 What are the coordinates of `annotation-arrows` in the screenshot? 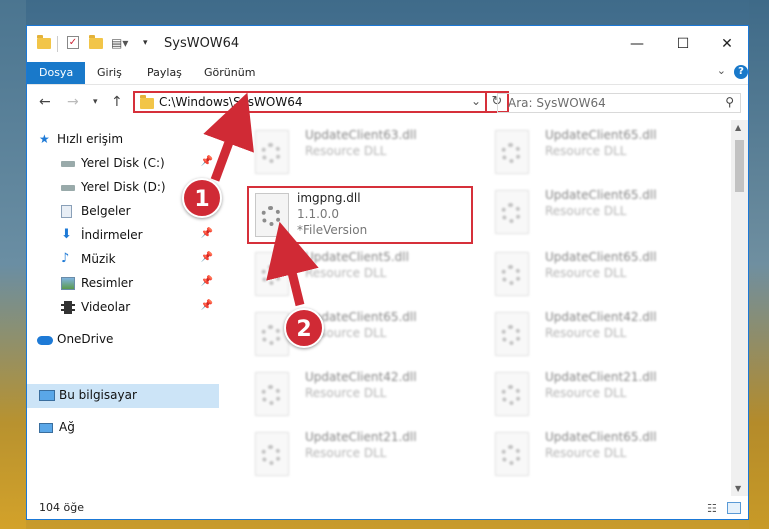 It's located at (261, 199).